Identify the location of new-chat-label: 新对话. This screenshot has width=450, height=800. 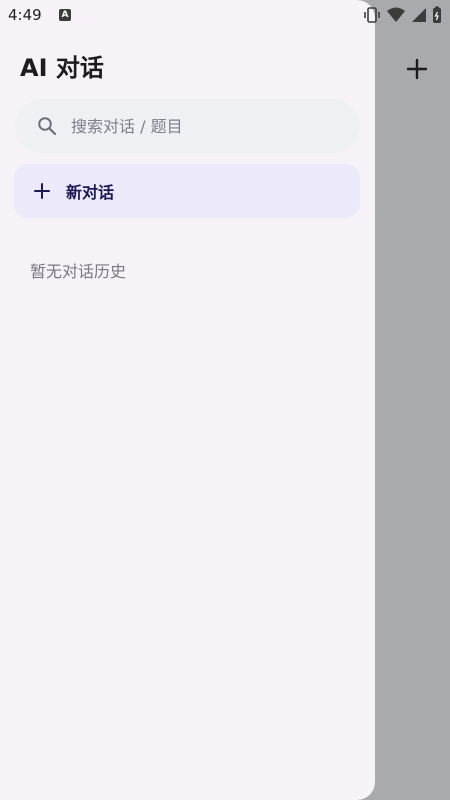
(90, 192).